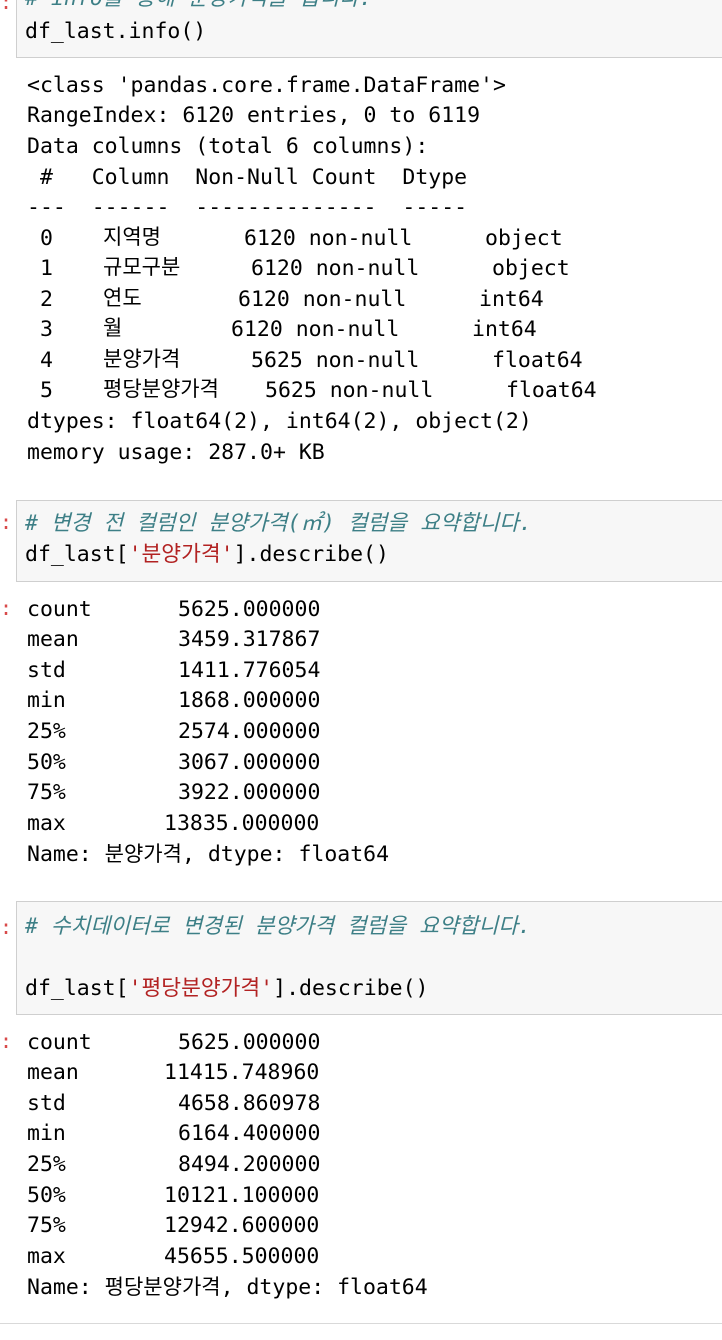 Image resolution: width=722 pixels, height=1340 pixels. Describe the element at coordinates (113, 328) in the screenshot. I see `column-name: 월` at that location.